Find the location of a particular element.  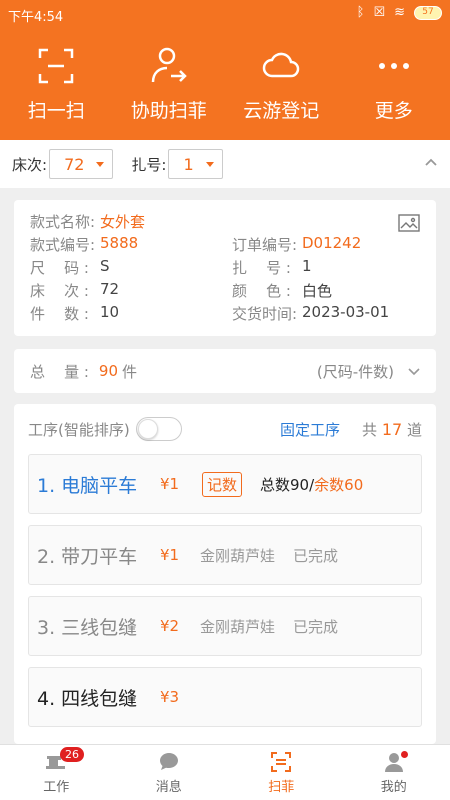

process-count: 共 17 道 is located at coordinates (392, 429).